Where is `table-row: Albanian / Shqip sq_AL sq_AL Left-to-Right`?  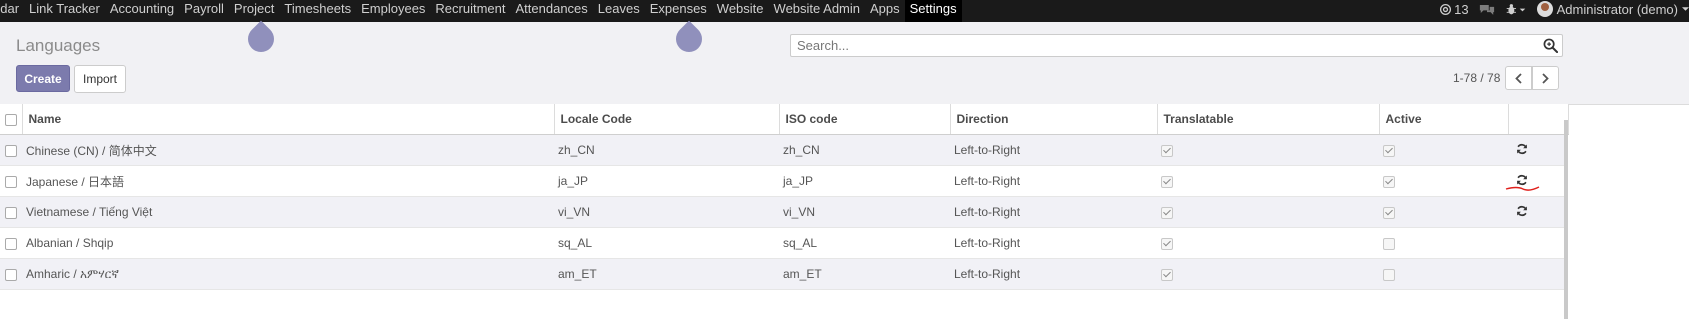
table-row: Albanian / Shqip sq_AL sq_AL Left-to-Right is located at coordinates (784, 243).